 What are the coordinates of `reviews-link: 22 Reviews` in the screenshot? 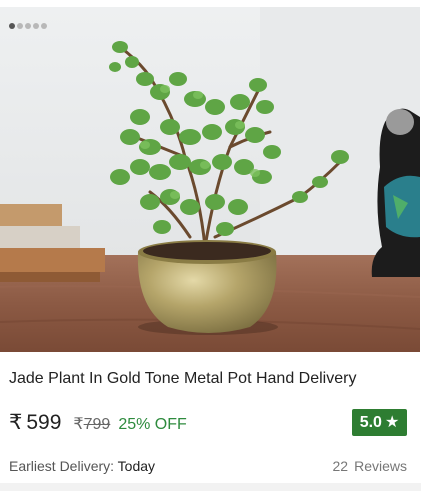 It's located at (370, 466).